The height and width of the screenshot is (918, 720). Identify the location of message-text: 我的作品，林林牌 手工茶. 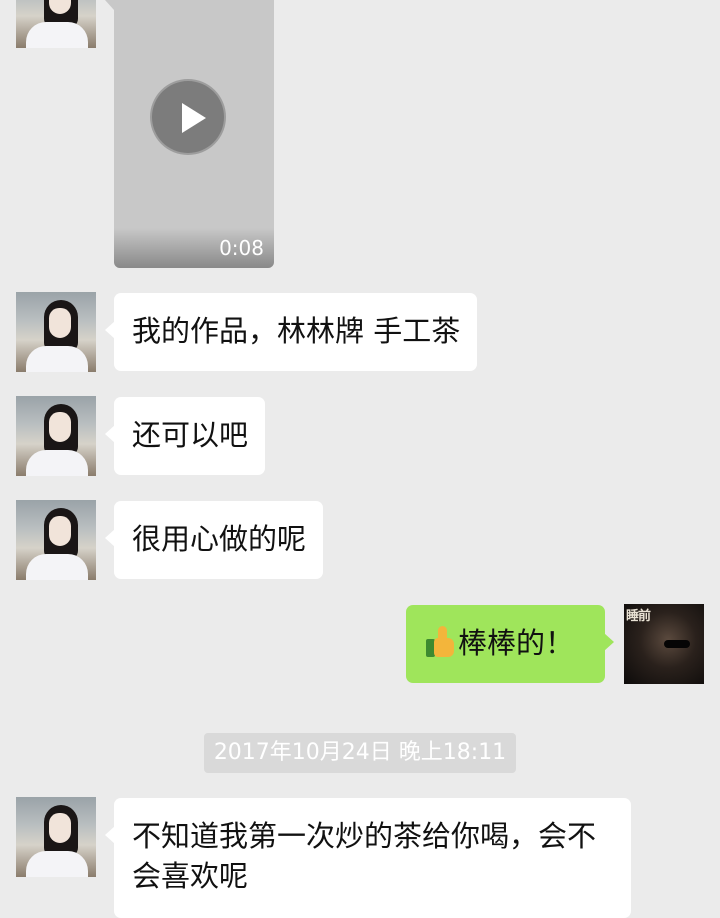
(296, 331).